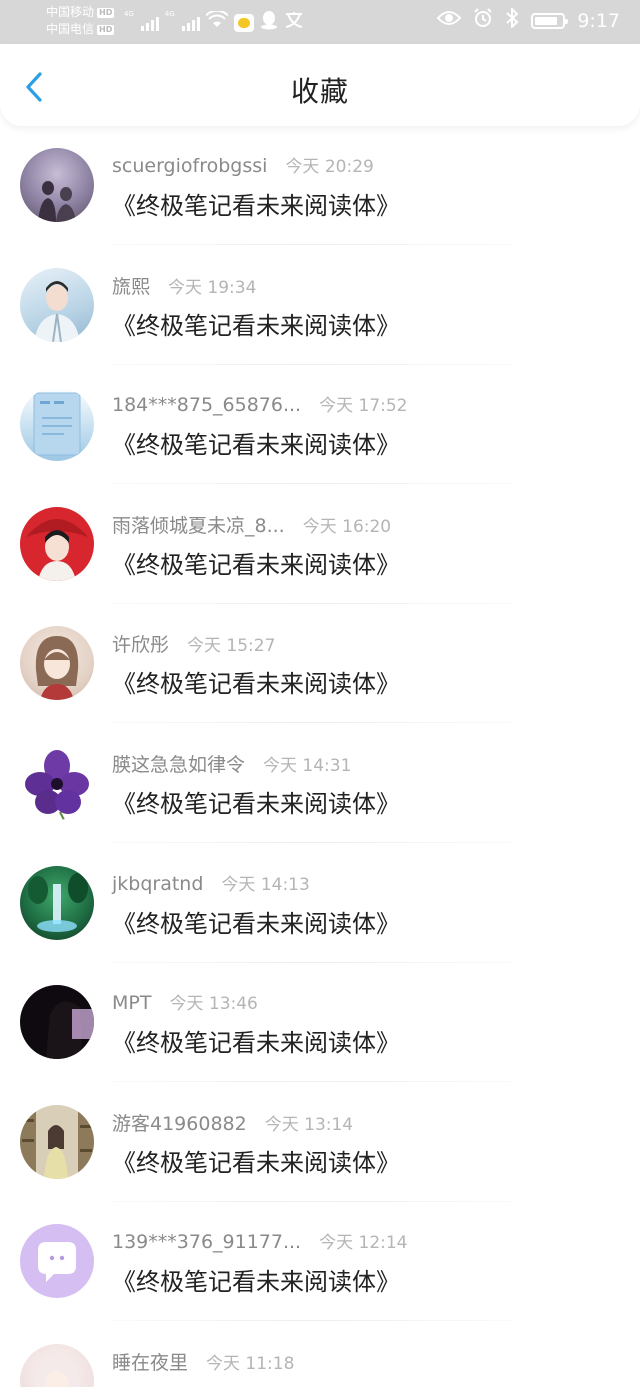  Describe the element at coordinates (363, 1243) in the screenshot. I see `timestamp: 今天 12:14` at that location.